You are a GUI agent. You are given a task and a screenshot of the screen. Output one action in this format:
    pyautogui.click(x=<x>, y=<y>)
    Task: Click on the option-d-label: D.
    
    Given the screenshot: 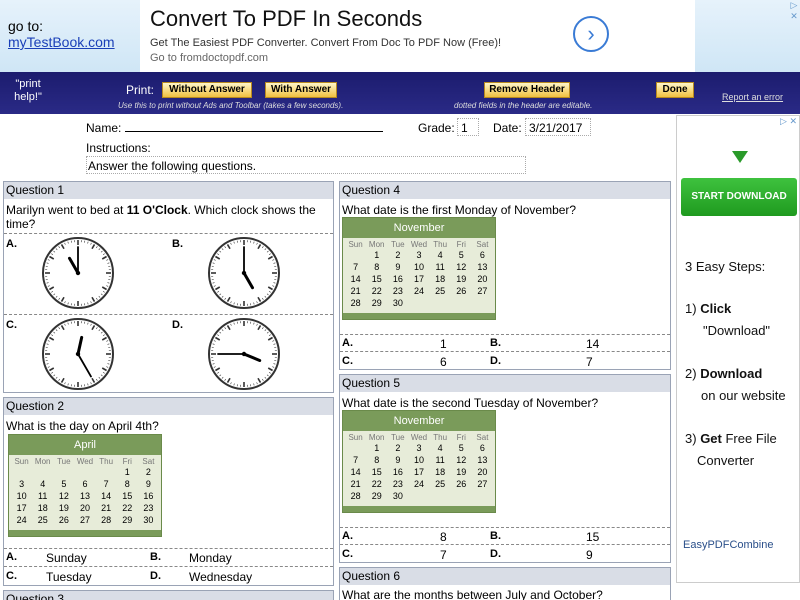 What is the action you would take?
    pyautogui.click(x=155, y=576)
    